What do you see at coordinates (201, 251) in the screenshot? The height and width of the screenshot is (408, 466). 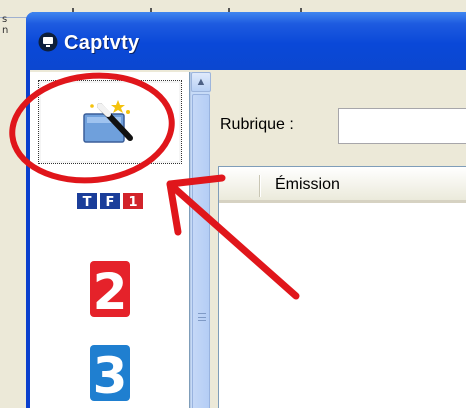 I see `scroll-thumb` at bounding box center [201, 251].